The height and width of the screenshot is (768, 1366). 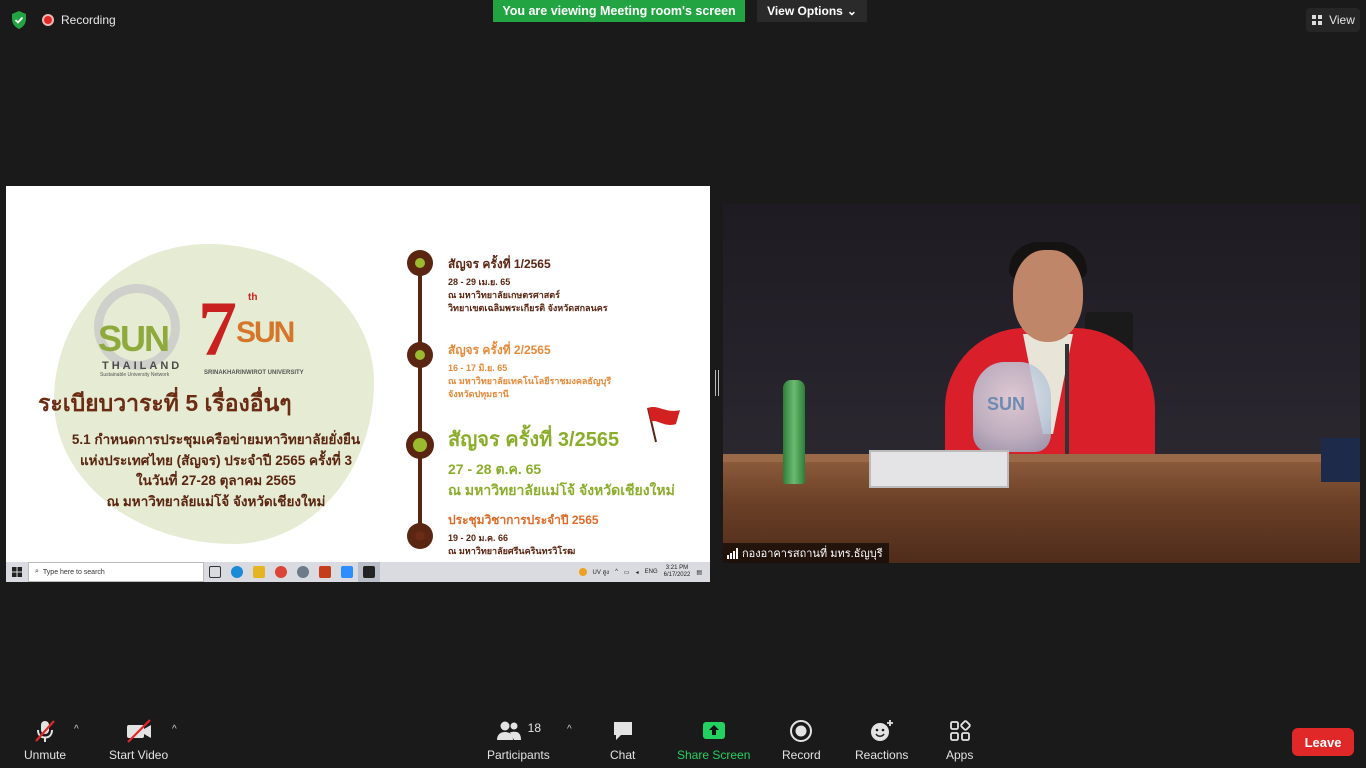 What do you see at coordinates (165, 403) in the screenshot?
I see `agenda-title: ระเบียบวาระที่ 5 เรื่องอื่นๆ` at bounding box center [165, 403].